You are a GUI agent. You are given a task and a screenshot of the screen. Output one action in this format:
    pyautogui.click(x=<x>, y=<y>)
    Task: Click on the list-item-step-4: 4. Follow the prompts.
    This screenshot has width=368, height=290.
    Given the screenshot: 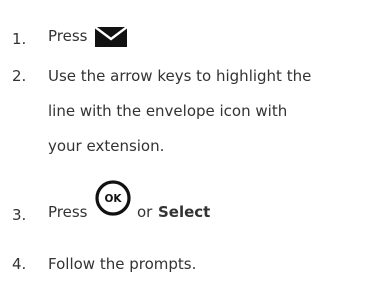 What is the action you would take?
    pyautogui.click(x=184, y=266)
    